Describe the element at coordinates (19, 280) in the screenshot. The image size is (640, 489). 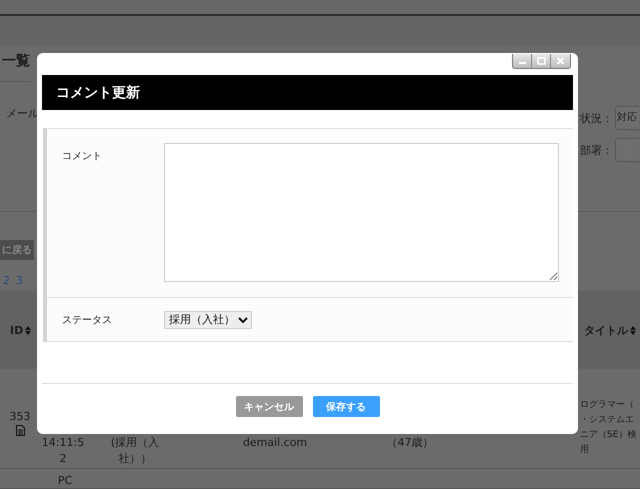
I see `page-link: 3` at that location.